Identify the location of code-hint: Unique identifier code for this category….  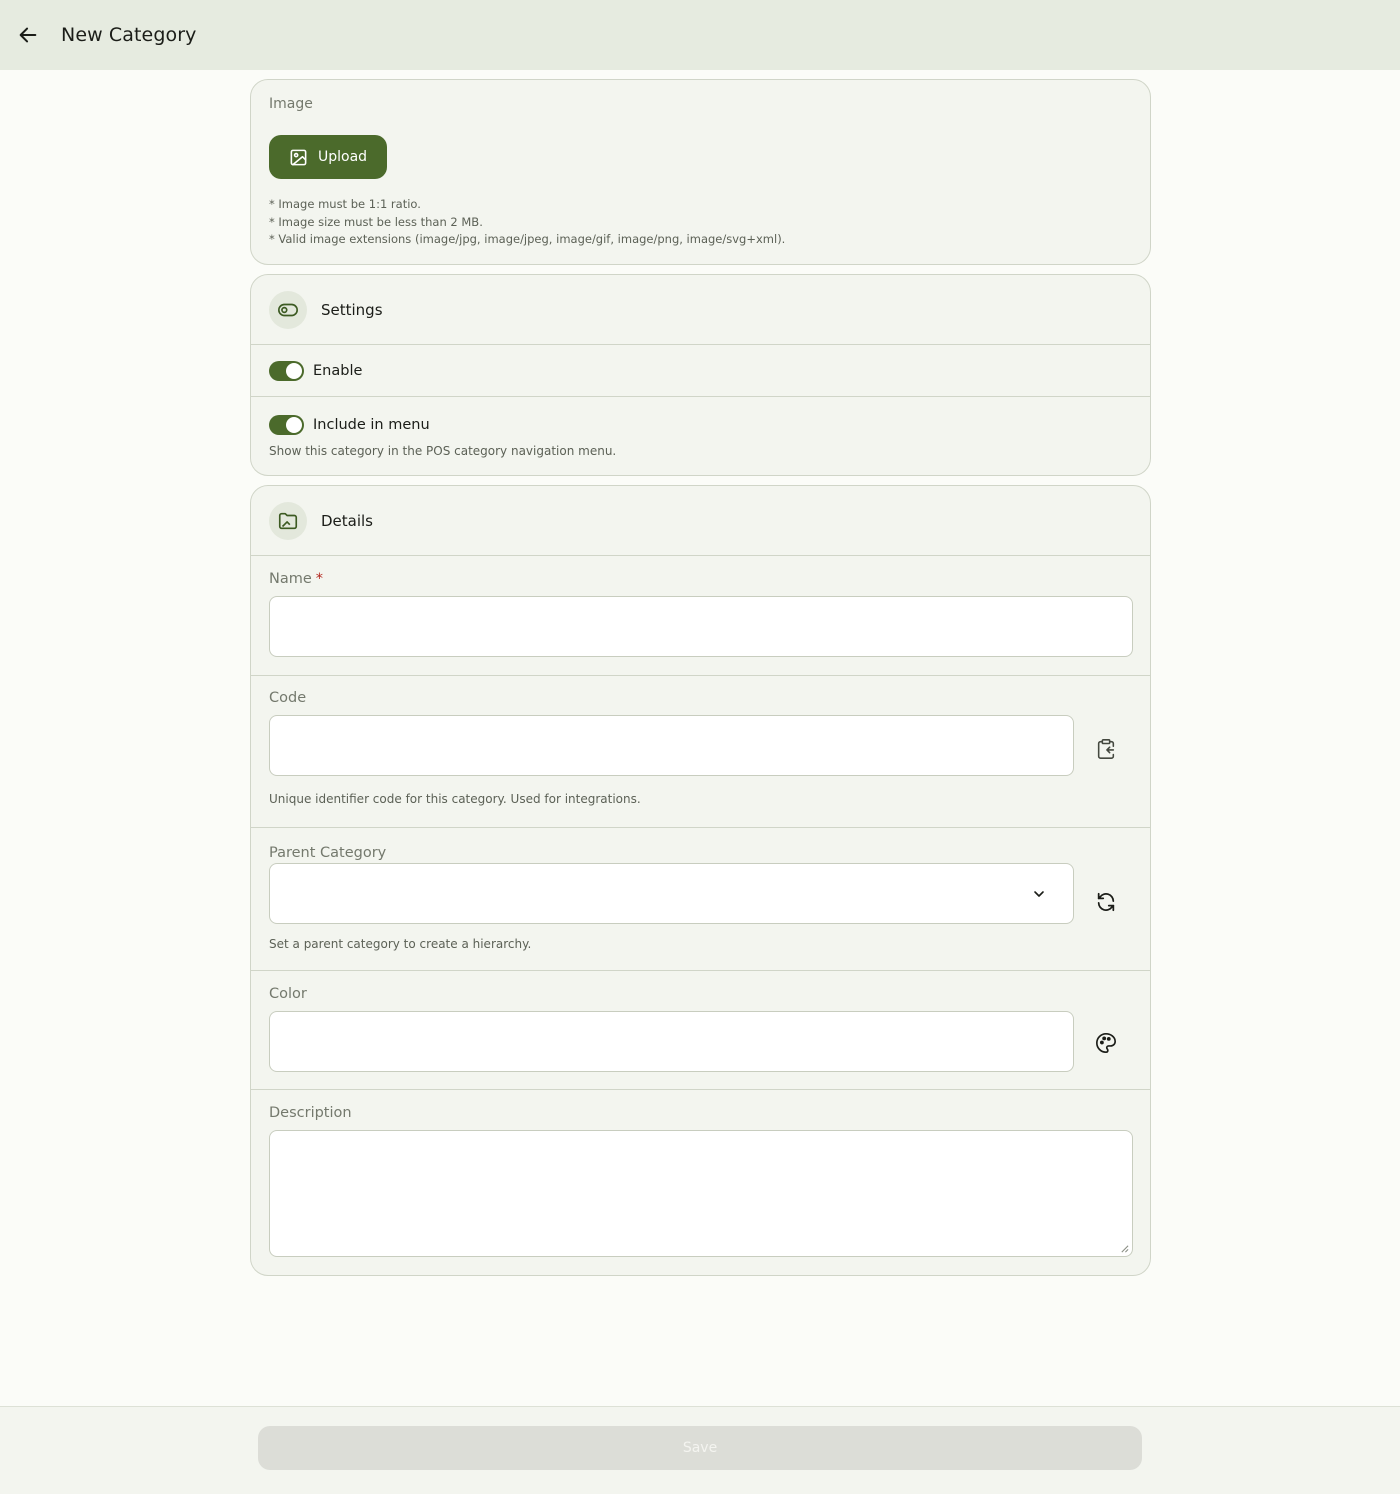
(455, 799).